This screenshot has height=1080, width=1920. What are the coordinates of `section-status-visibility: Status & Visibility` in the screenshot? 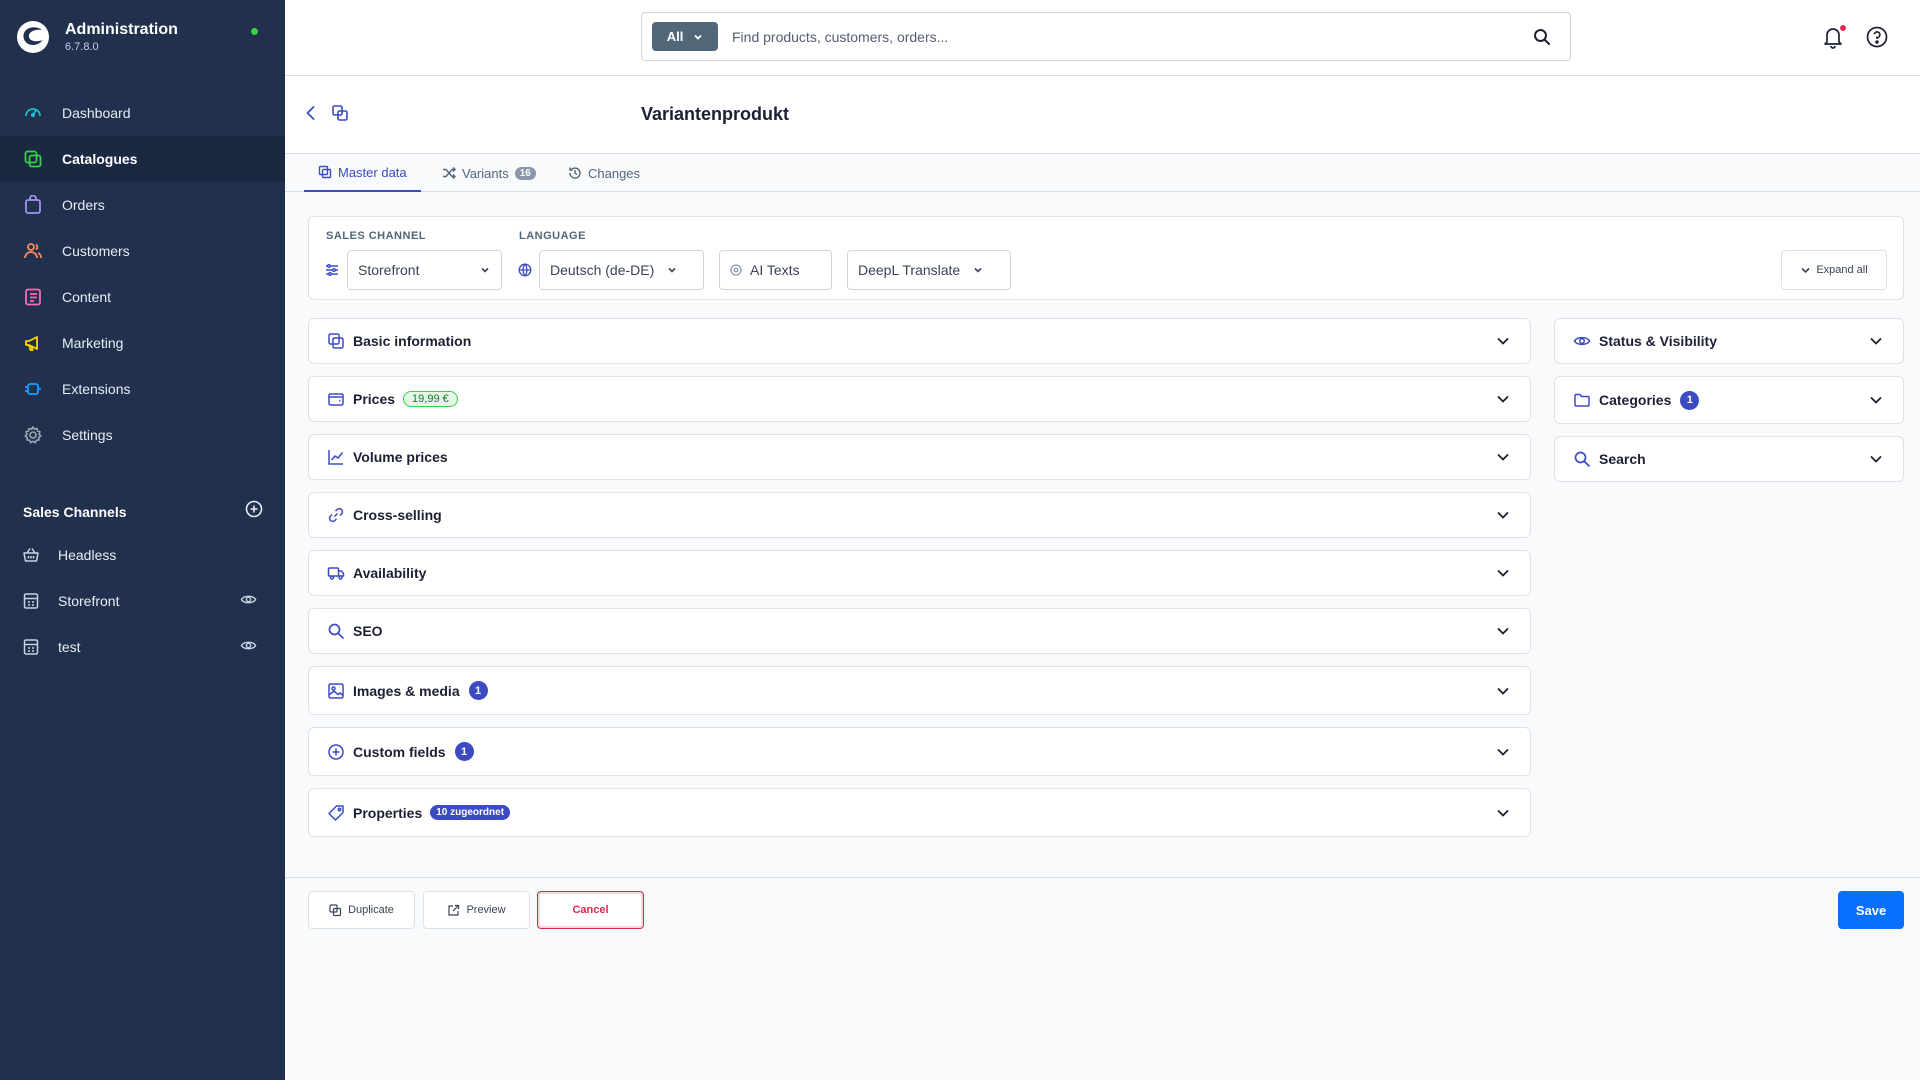 It's located at (1729, 341).